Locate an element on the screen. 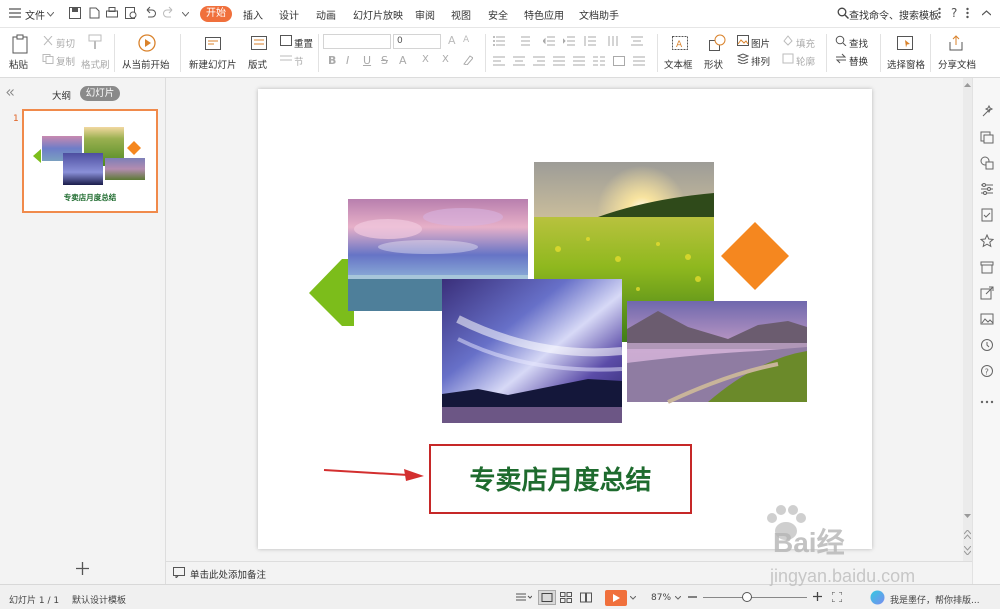 Image resolution: width=1000 pixels, height=609 pixels. design-template: 默认设计模板 is located at coordinates (99, 599).